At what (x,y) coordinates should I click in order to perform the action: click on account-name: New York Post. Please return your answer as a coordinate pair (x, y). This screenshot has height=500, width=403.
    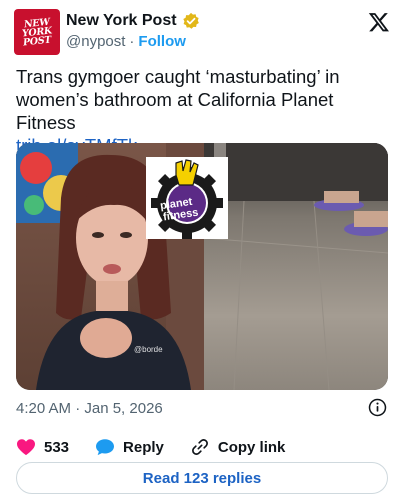
    Looking at the image, I should click on (121, 21).